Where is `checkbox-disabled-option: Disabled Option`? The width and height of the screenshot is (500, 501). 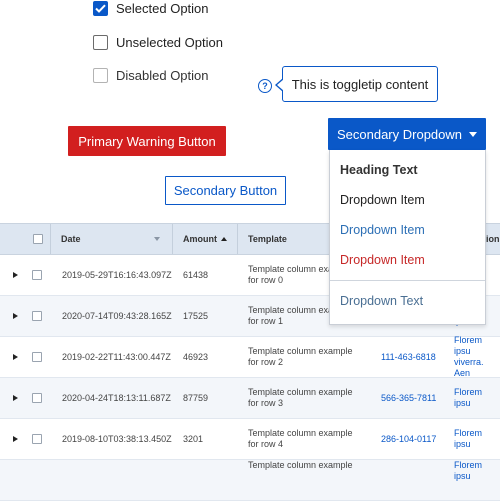
checkbox-disabled-option: Disabled Option is located at coordinates (151, 75).